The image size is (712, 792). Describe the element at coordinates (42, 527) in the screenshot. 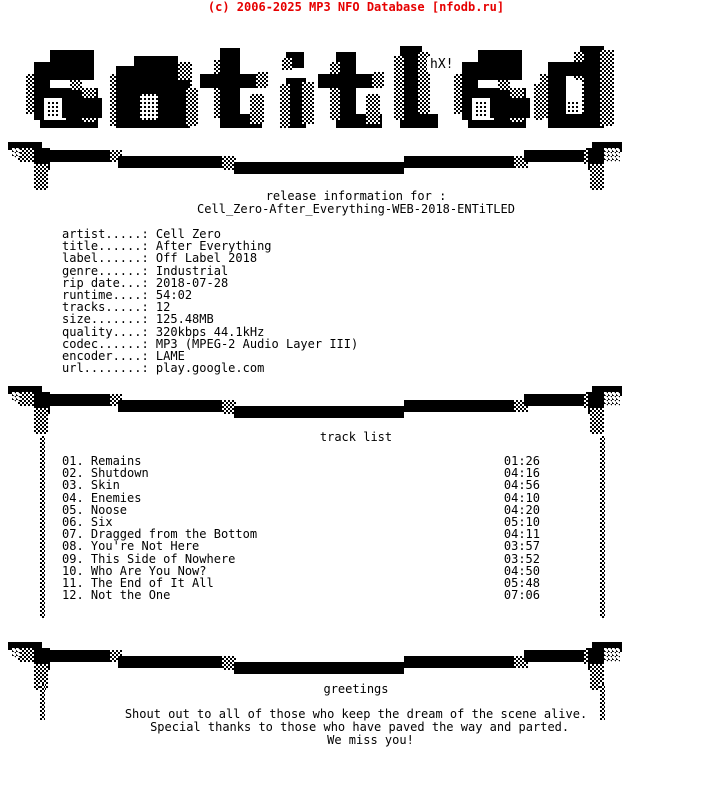

I see `tracklist-rail-left` at that location.